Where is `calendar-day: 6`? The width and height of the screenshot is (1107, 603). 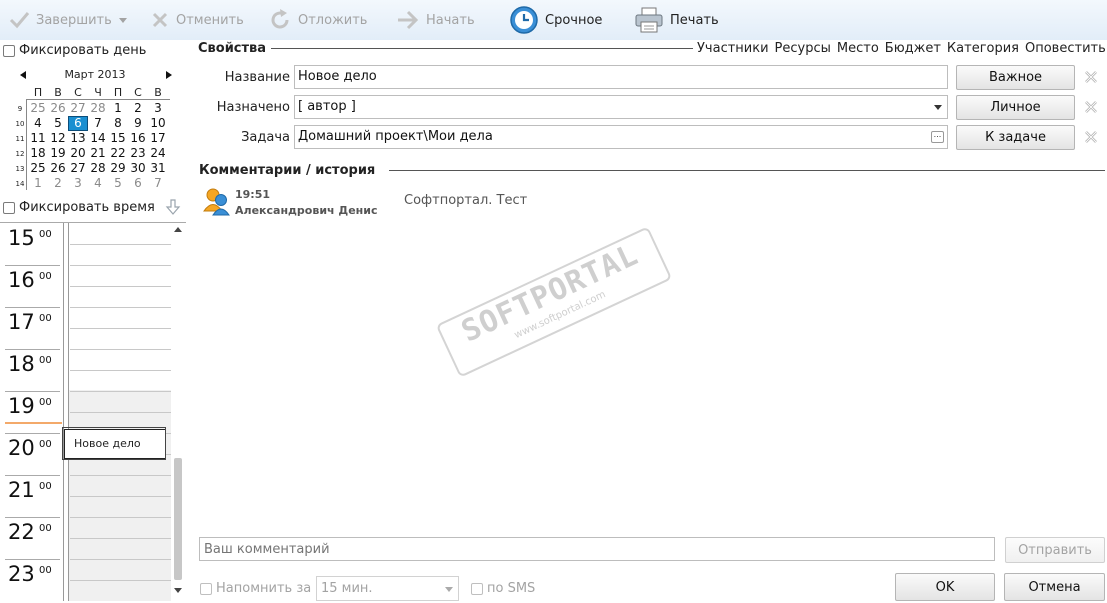
calendar-day: 6 is located at coordinates (138, 183).